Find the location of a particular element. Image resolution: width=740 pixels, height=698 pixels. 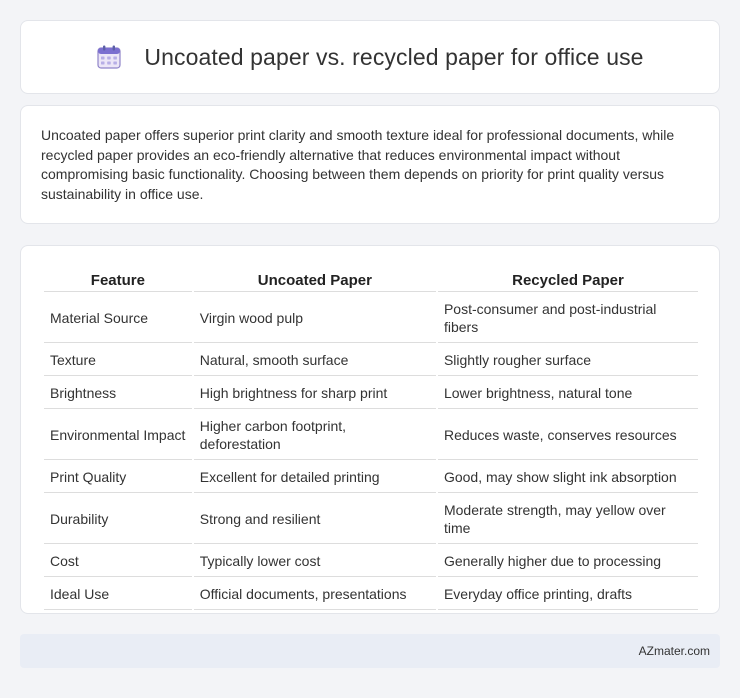

feature-cell: Texture is located at coordinates (118, 360).